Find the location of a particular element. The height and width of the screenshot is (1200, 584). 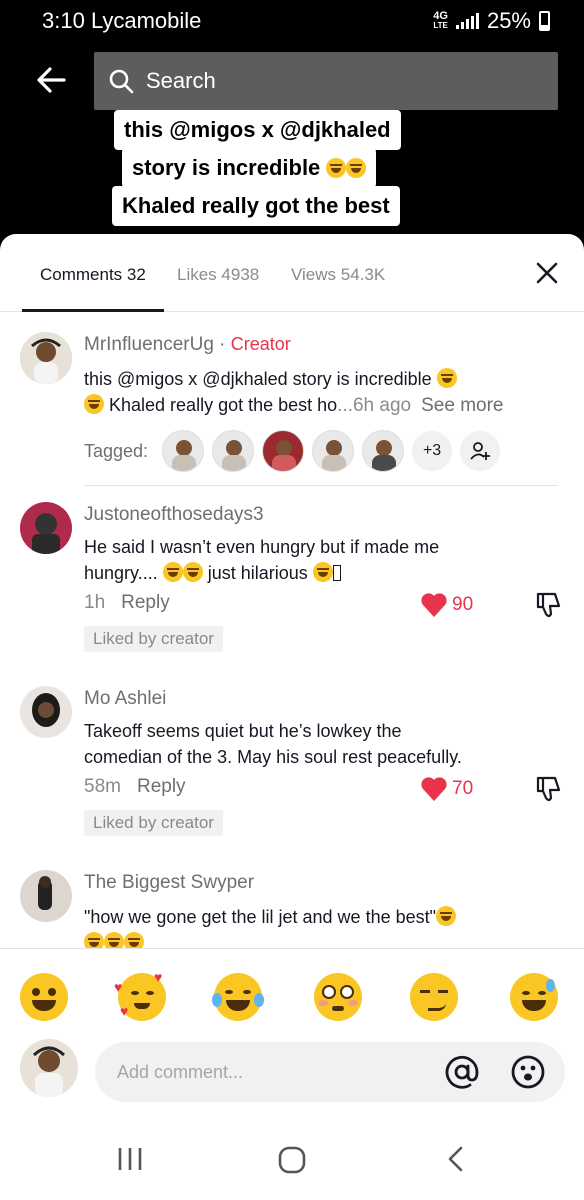

comment-username: The Biggest Swyper is located at coordinates (169, 883).